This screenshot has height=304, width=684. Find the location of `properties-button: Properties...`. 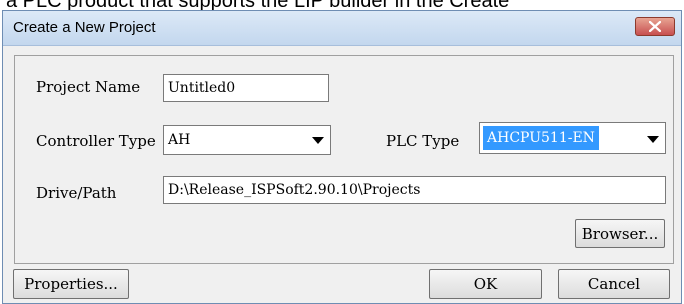

properties-button: Properties... is located at coordinates (71, 284).